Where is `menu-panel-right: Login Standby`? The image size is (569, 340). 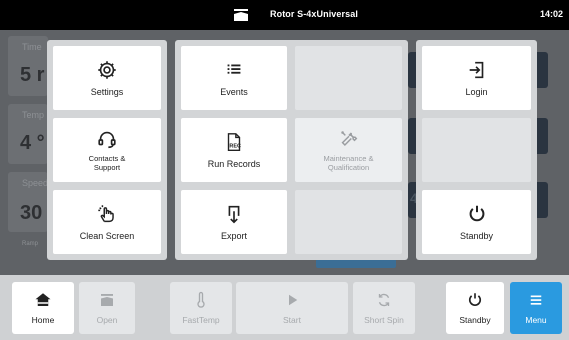 menu-panel-right: Login Standby is located at coordinates (476, 150).